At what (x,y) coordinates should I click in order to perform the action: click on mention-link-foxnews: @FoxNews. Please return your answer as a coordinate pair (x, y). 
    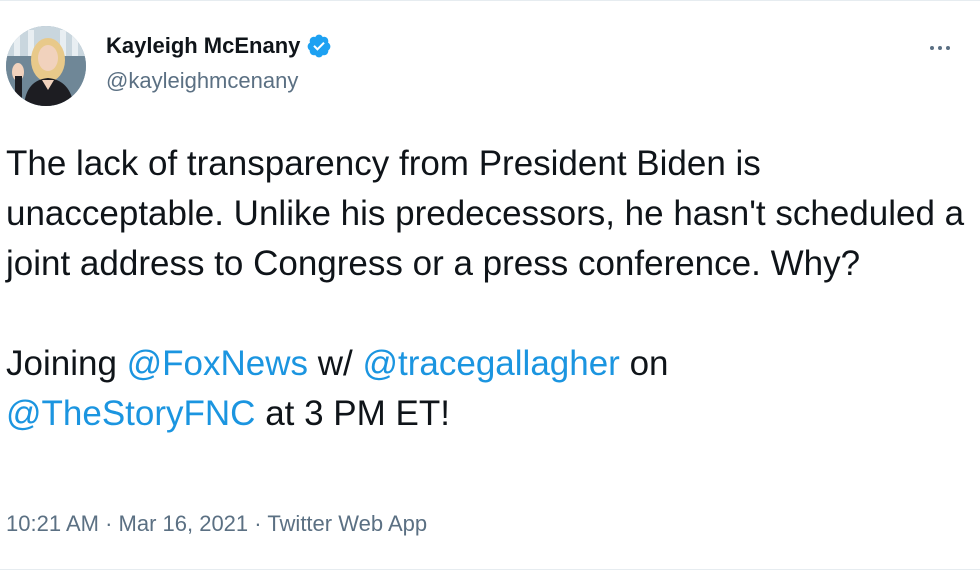
    Looking at the image, I should click on (217, 363).